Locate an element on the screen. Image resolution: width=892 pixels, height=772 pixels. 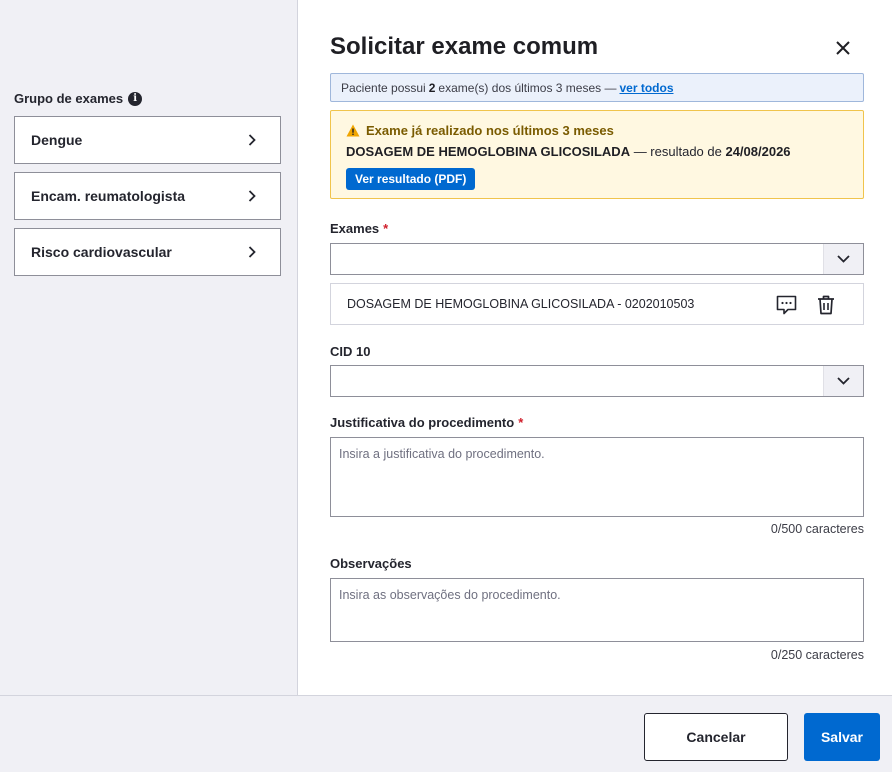
cid-select is located at coordinates (597, 381).